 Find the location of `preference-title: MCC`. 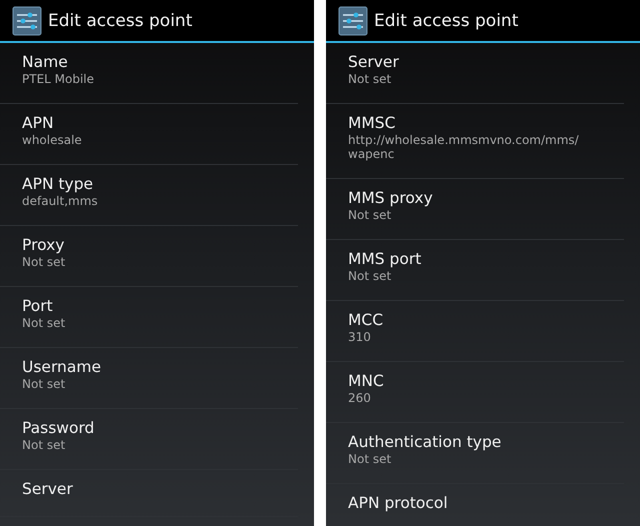

preference-title: MCC is located at coordinates (366, 320).